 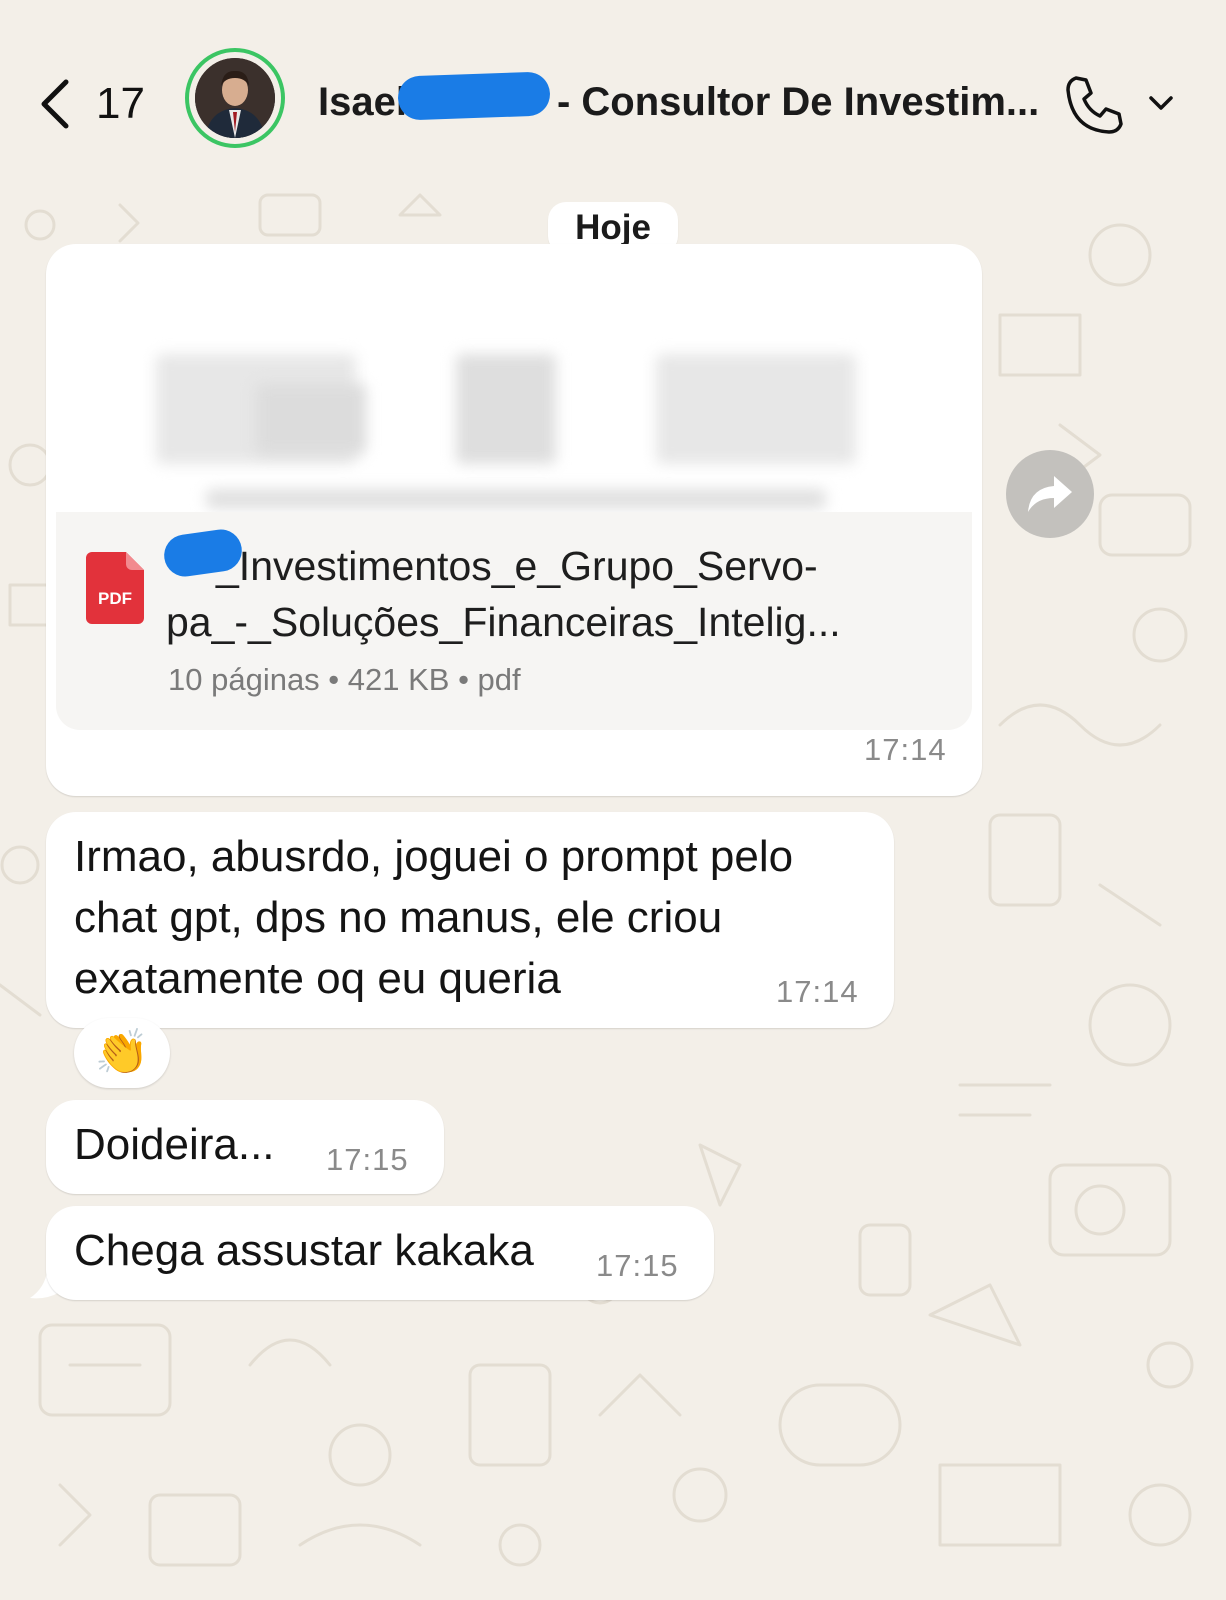 I want to click on pdf-file-icon: PDF, so click(x=115, y=588).